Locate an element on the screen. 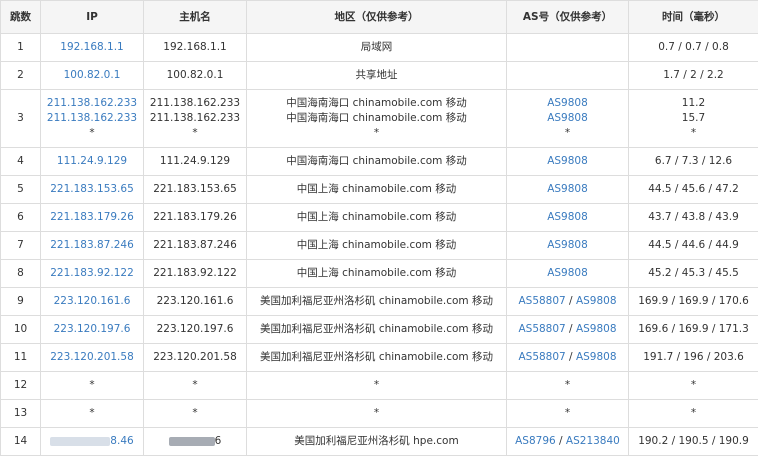 The width and height of the screenshot is (758, 458). ip-link: 111.24.9.129 is located at coordinates (92, 161).